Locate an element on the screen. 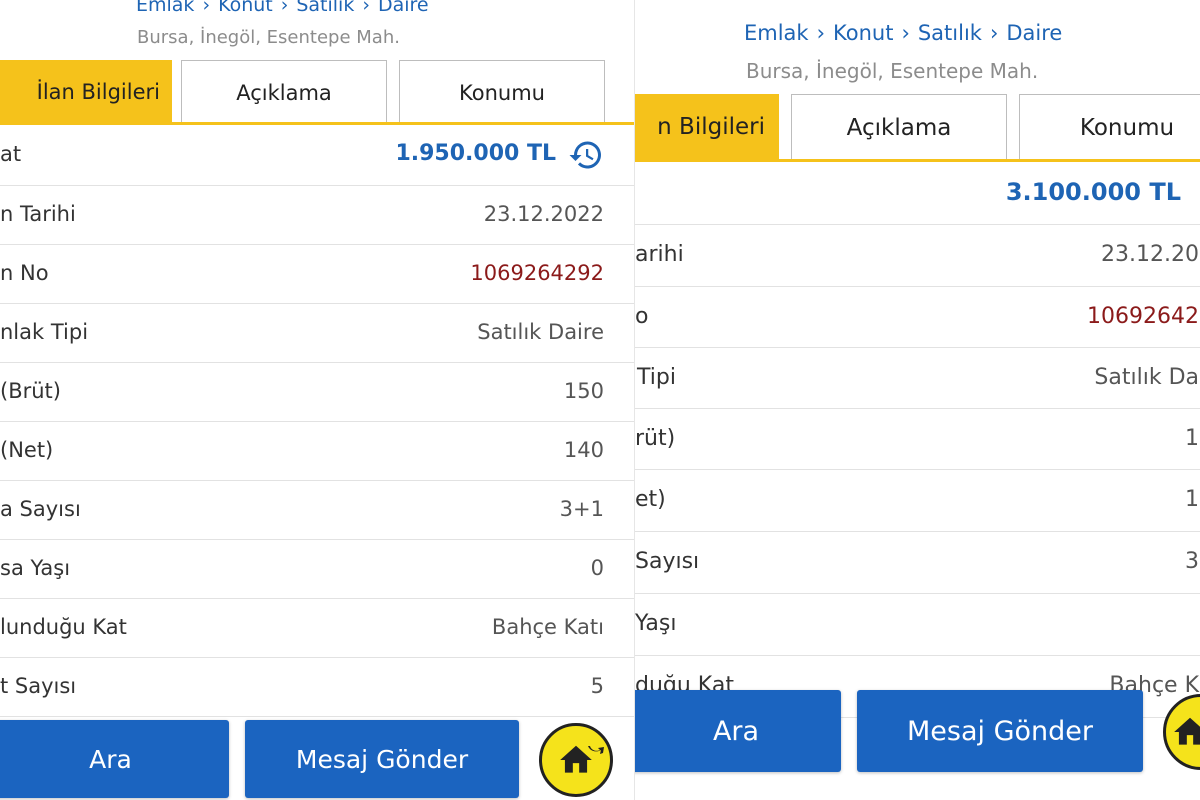 This screenshot has height=800, width=1200. detail-row: Tipi Satılık Da is located at coordinates (917, 378).